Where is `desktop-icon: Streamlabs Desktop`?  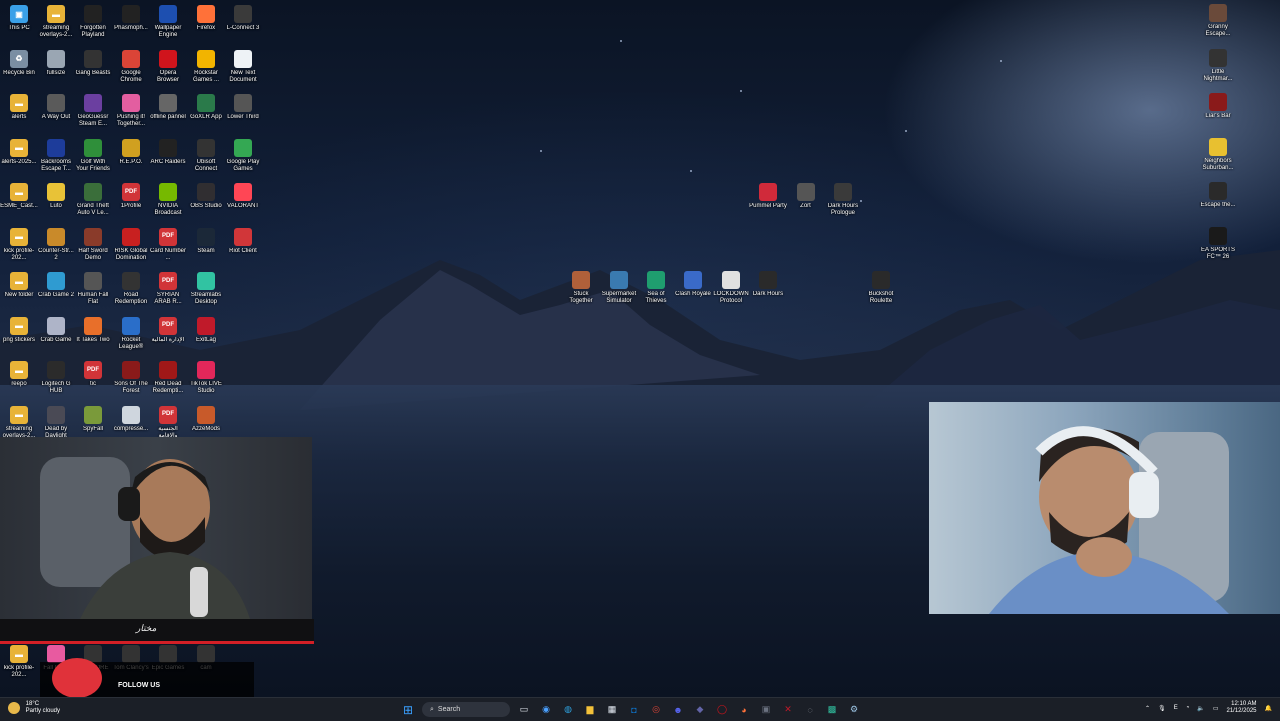
desktop-icon: Streamlabs Desktop is located at coordinates (206, 289).